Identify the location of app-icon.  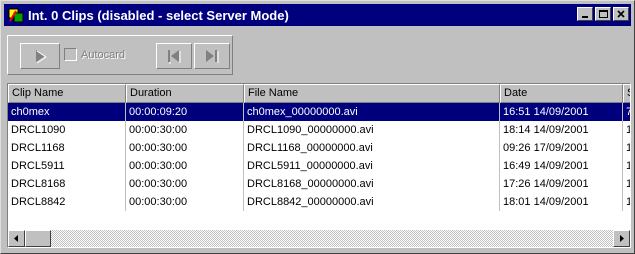
(16, 15).